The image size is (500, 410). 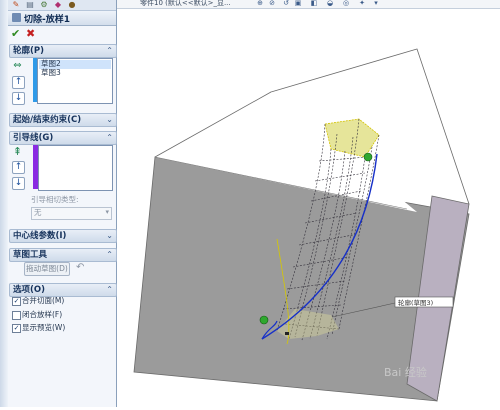 What do you see at coordinates (44, 5) in the screenshot?
I see `config-tab-icon: ⚙` at bounding box center [44, 5].